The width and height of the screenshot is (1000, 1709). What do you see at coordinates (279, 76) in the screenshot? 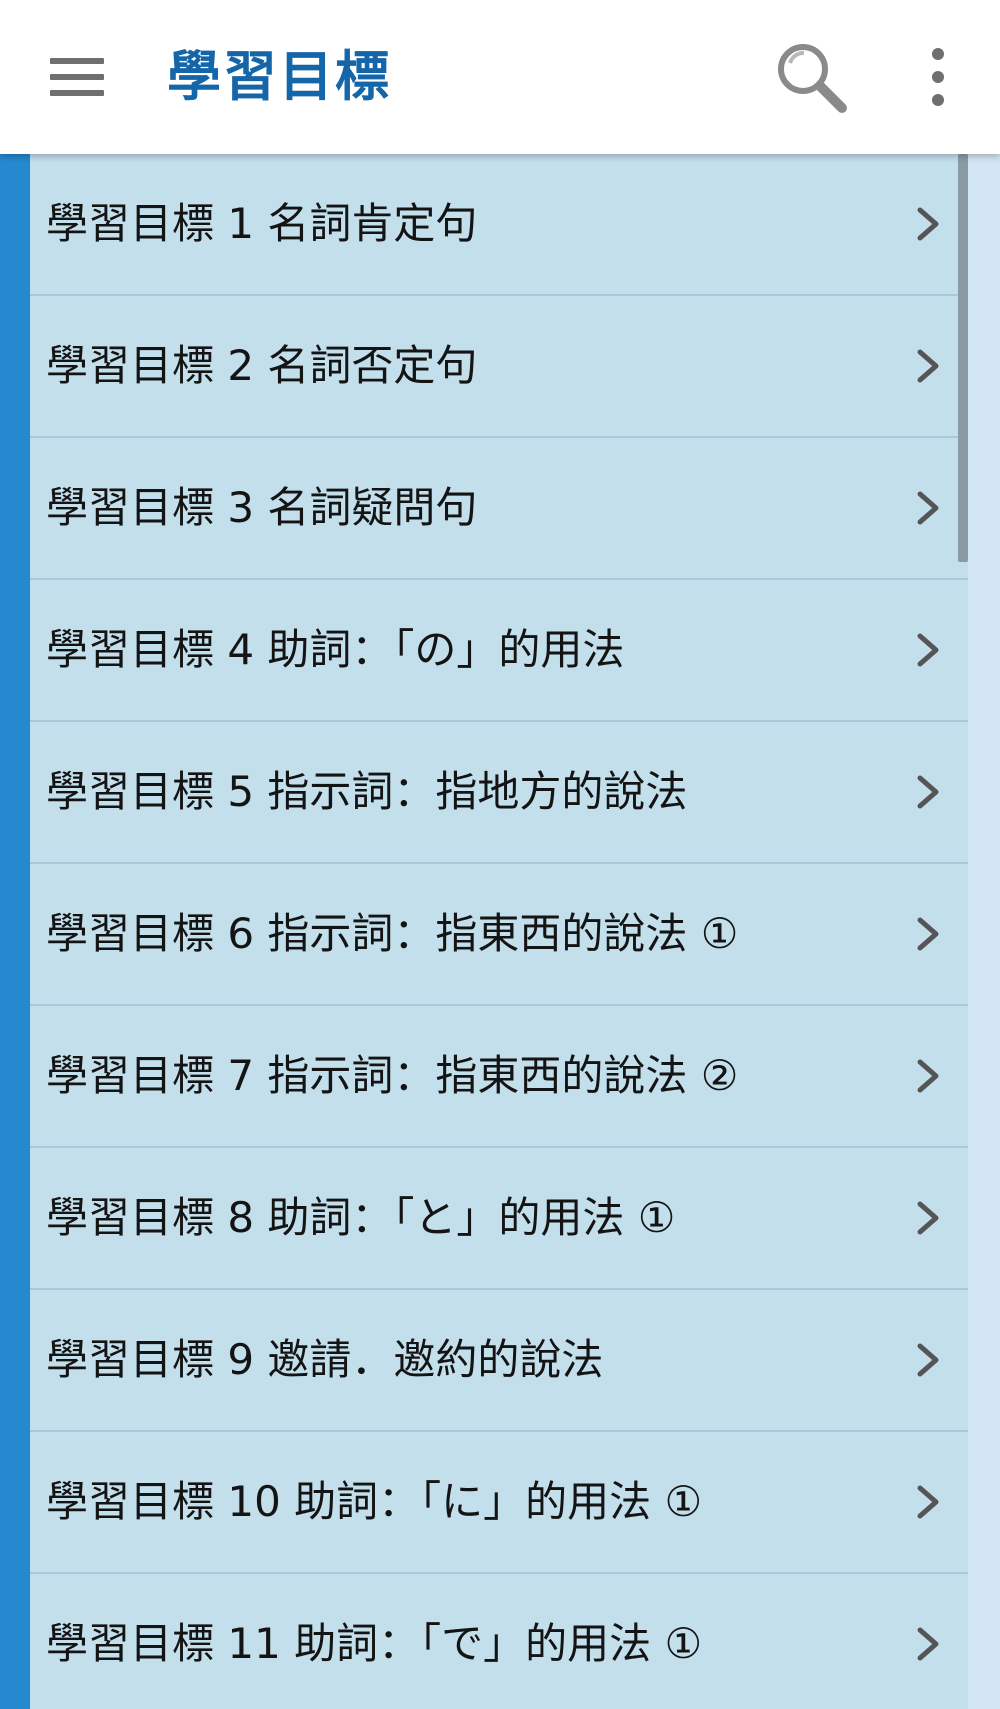
I see `page-title: 學習目標` at bounding box center [279, 76].